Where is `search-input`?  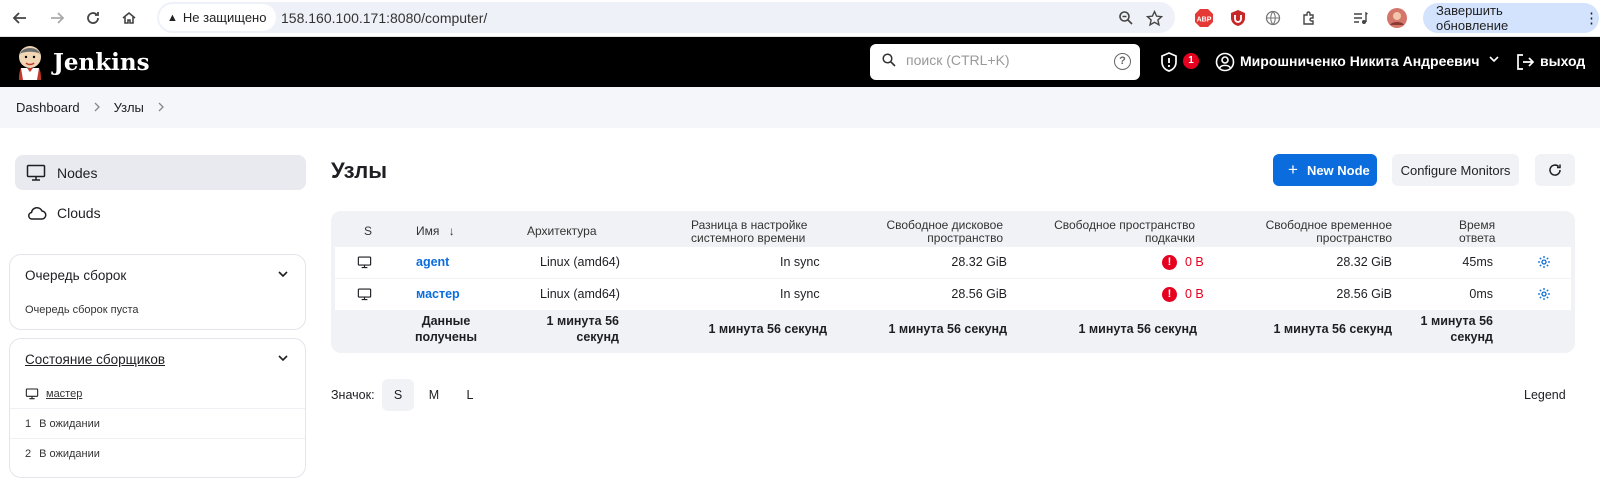
search-input is located at coordinates (1006, 60).